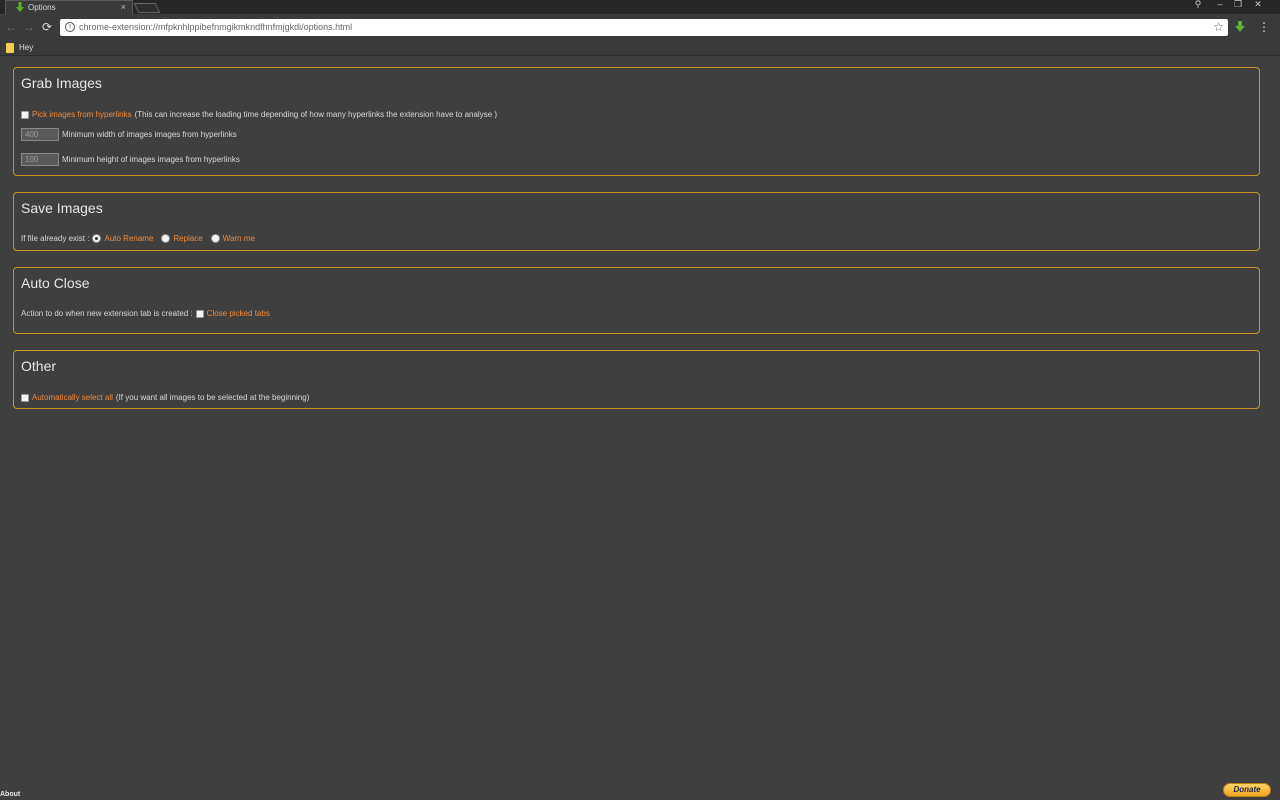 Image resolution: width=1280 pixels, height=800 pixels. Describe the element at coordinates (147, 8) in the screenshot. I see `new-tab-button` at that location.